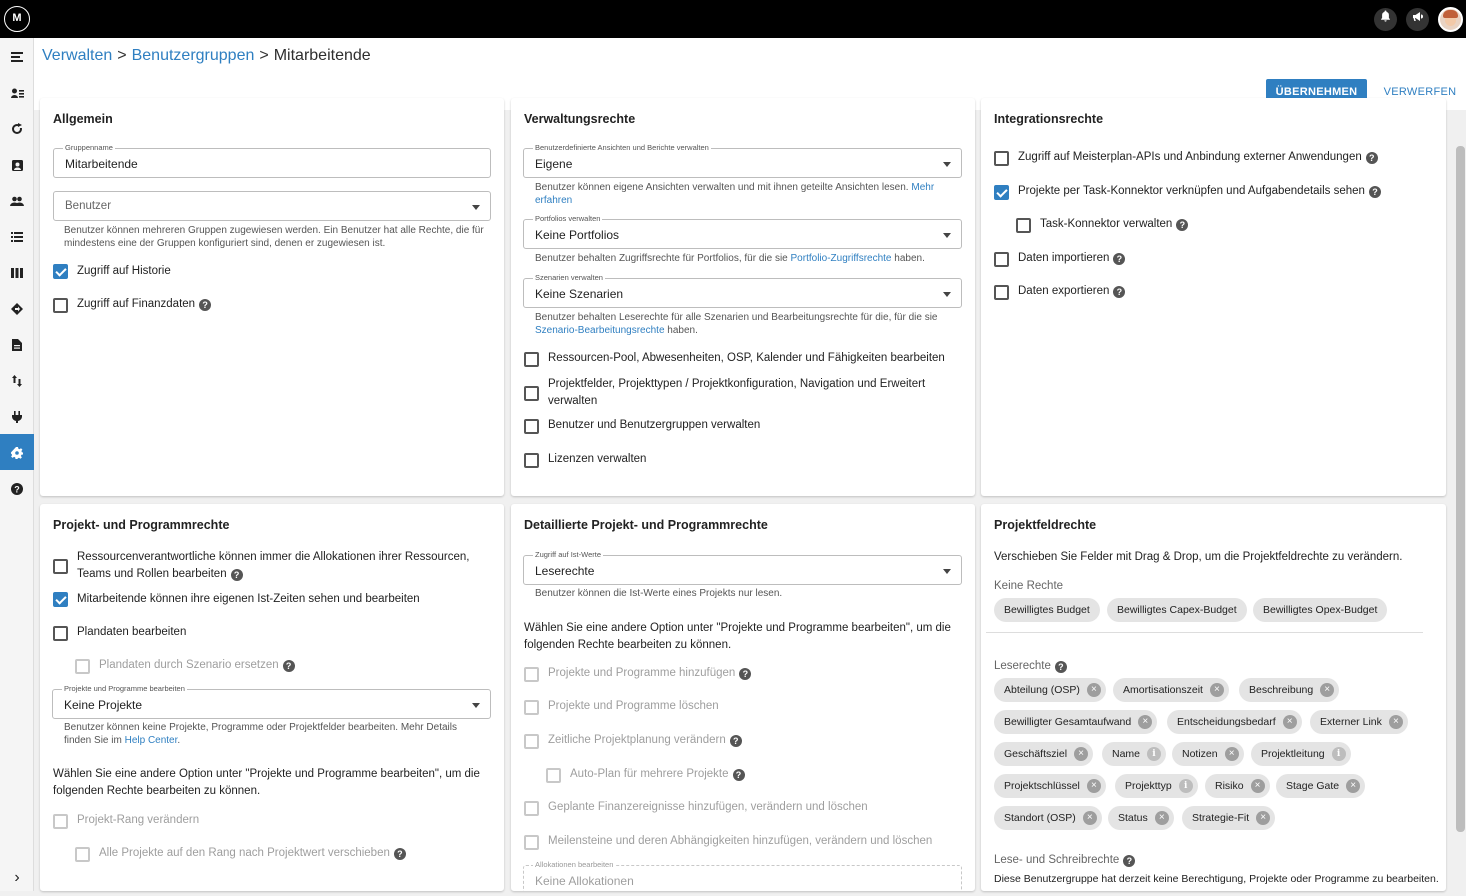  I want to click on resource-pool-checkbox, so click(531, 359).